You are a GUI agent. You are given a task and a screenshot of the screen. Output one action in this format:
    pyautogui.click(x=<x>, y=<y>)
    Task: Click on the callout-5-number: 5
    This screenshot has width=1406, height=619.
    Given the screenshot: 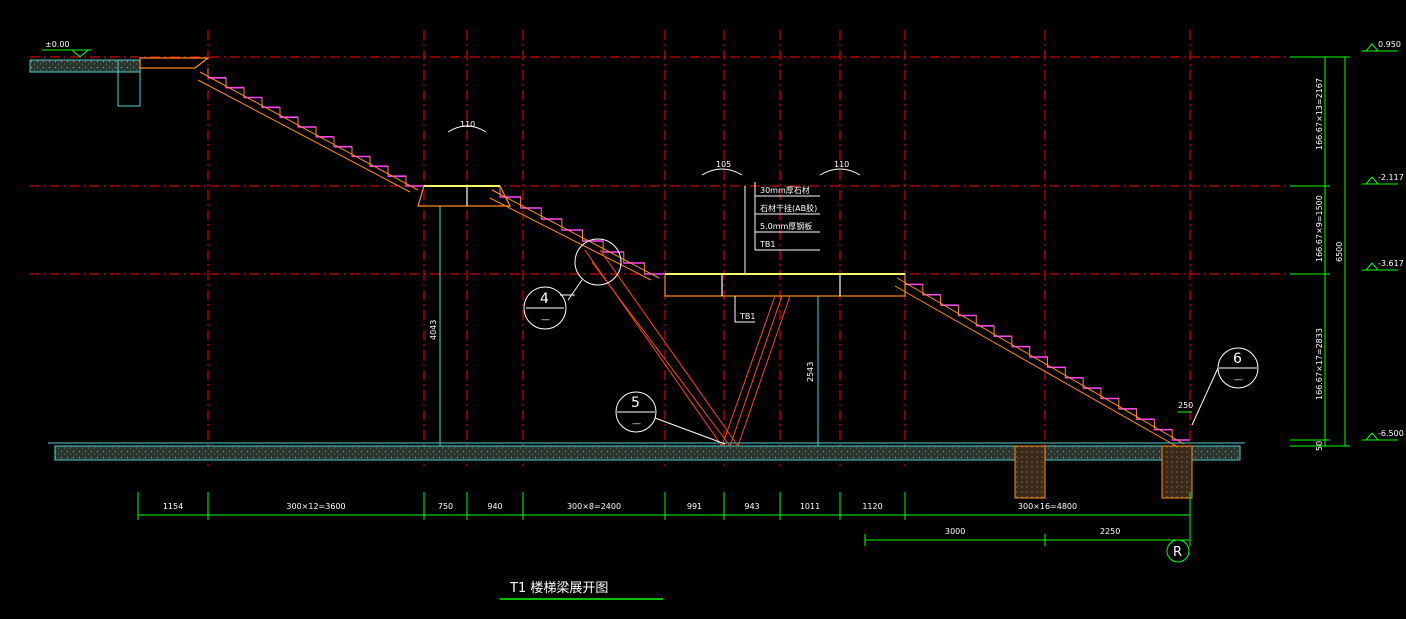 What is the action you would take?
    pyautogui.click(x=635, y=403)
    